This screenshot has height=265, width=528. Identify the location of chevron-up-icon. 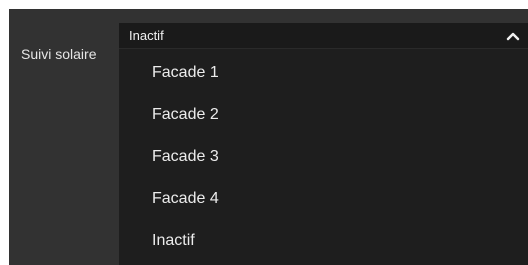
(513, 36).